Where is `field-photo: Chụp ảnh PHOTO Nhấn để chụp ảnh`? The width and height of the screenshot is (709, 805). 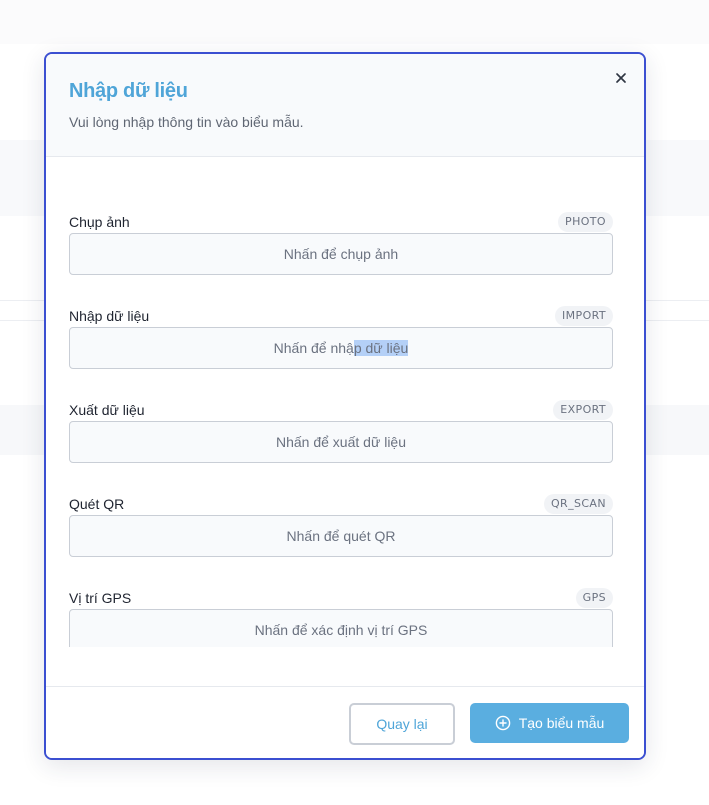
field-photo: Chụp ảnh PHOTO Nhấn để chụp ảnh is located at coordinates (341, 260).